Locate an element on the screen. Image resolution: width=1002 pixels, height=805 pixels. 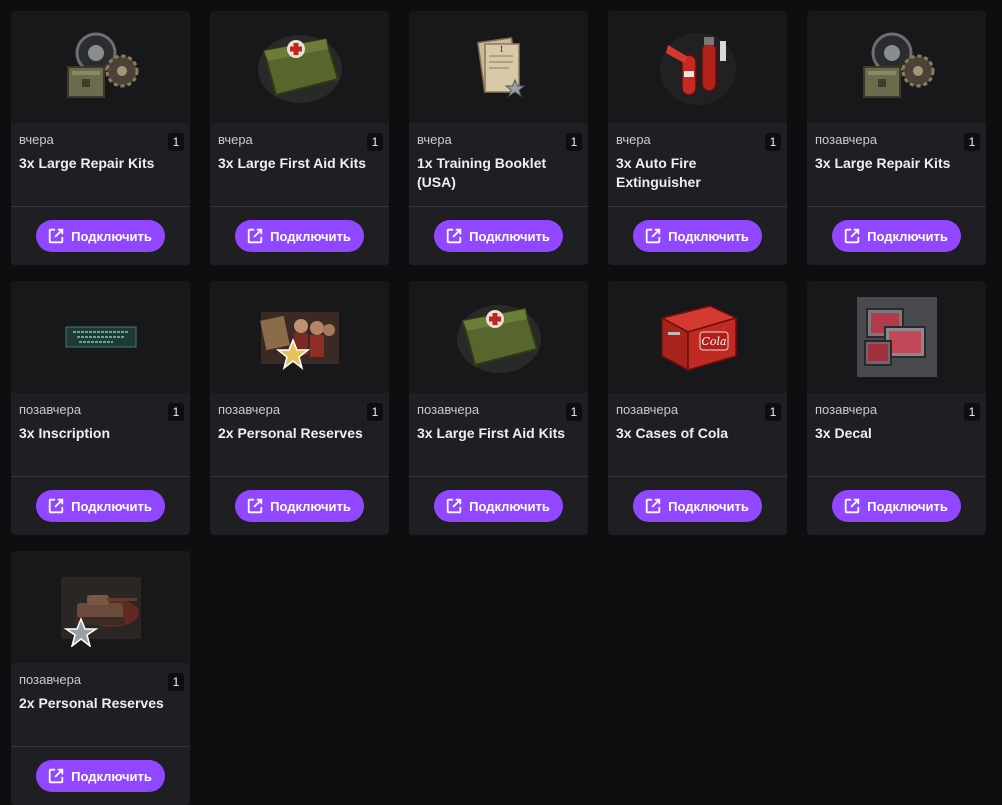
repair-kit-image is located at coordinates (897, 67).